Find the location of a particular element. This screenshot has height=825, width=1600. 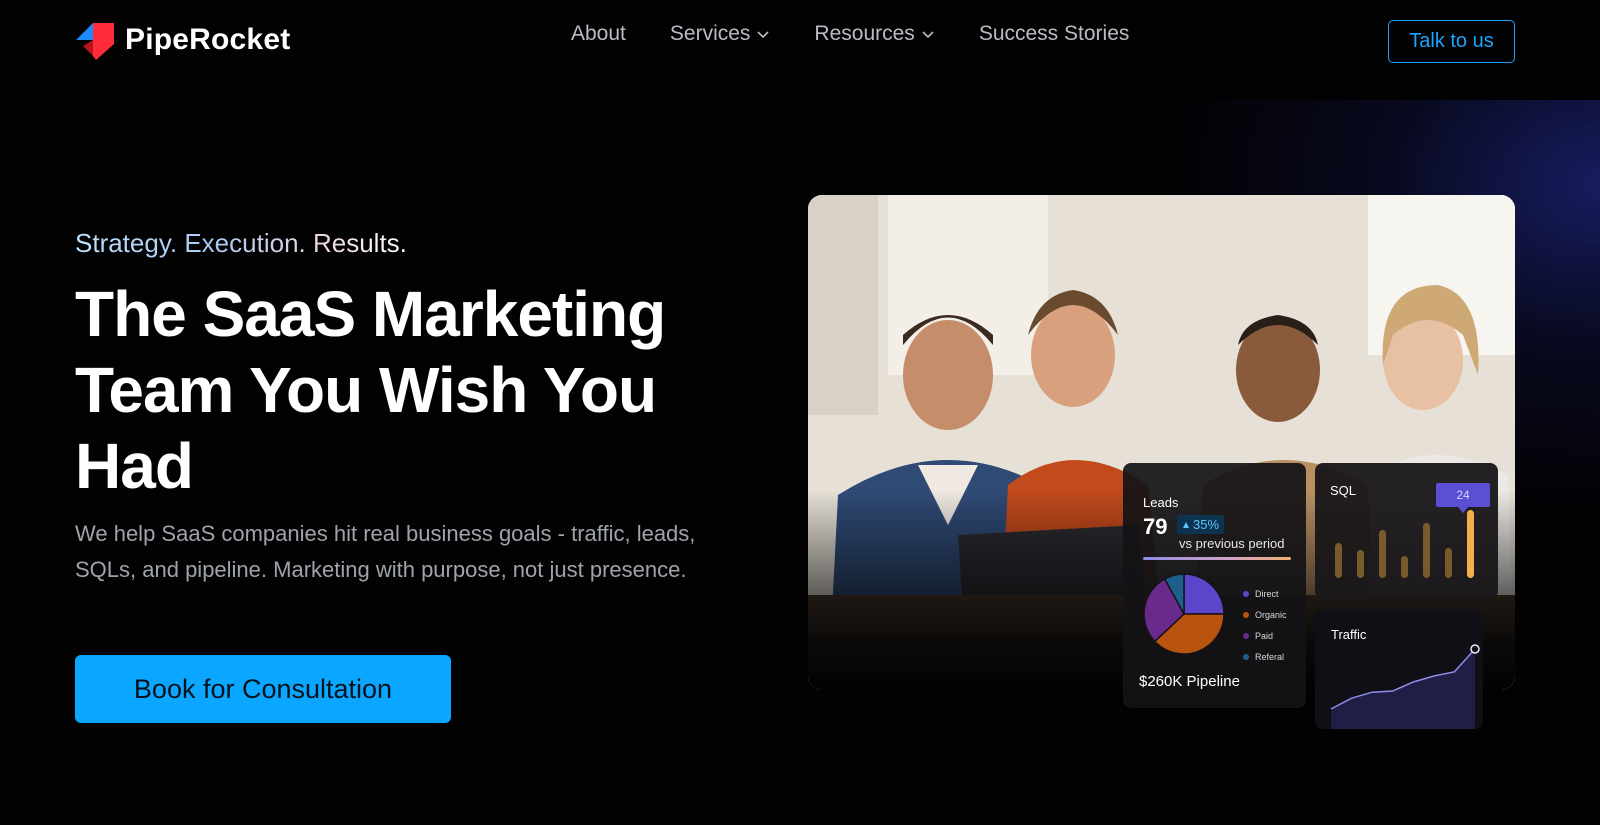

sql-bar-chart is located at coordinates (1404, 544).